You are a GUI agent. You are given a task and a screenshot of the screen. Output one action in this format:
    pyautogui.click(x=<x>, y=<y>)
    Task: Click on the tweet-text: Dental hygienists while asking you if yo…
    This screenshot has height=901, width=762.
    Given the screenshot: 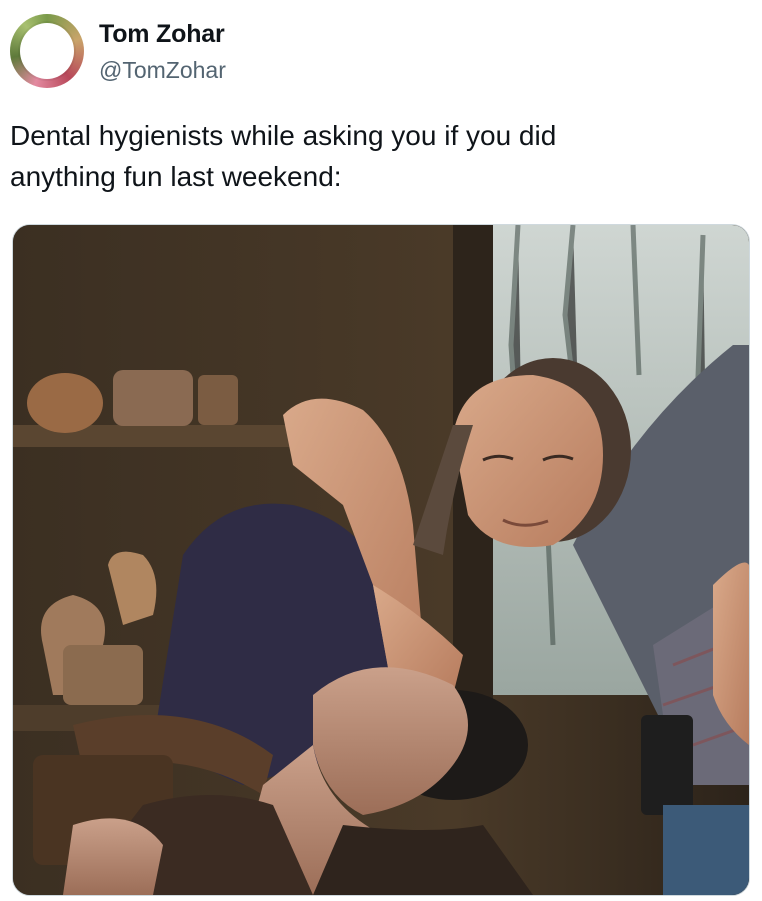 What is the action you would take?
    pyautogui.click(x=283, y=156)
    